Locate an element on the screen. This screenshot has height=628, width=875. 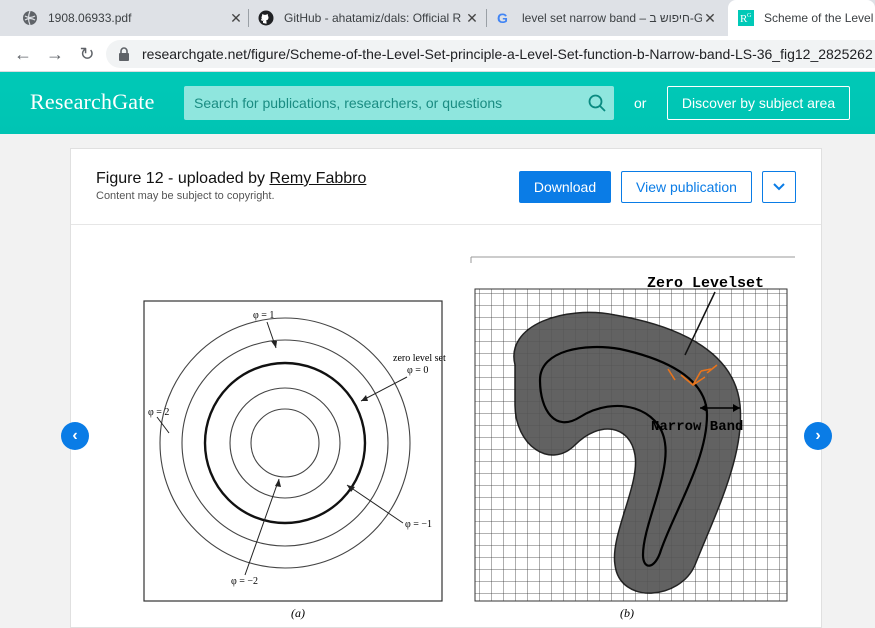
more-options-button is located at coordinates (779, 187).